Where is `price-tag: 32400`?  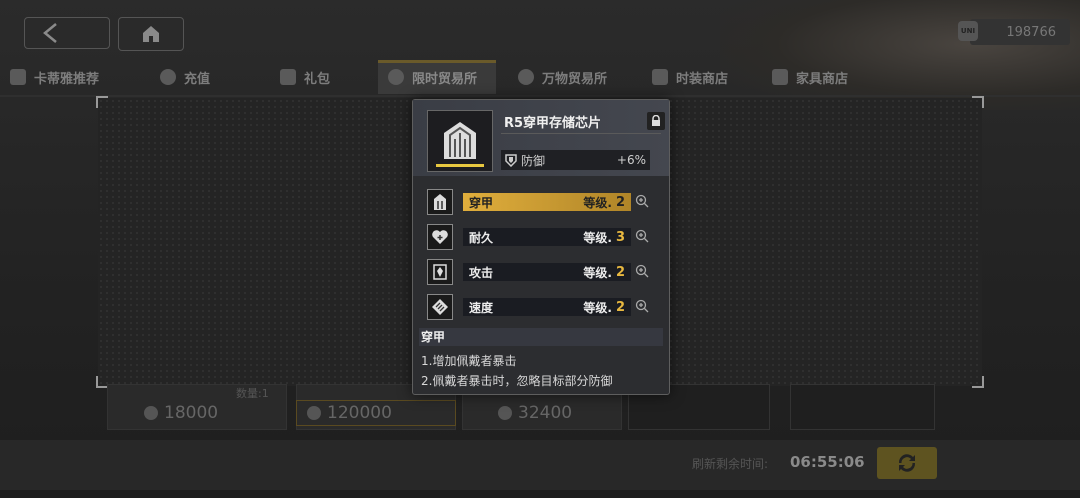 price-tag: 32400 is located at coordinates (548, 413).